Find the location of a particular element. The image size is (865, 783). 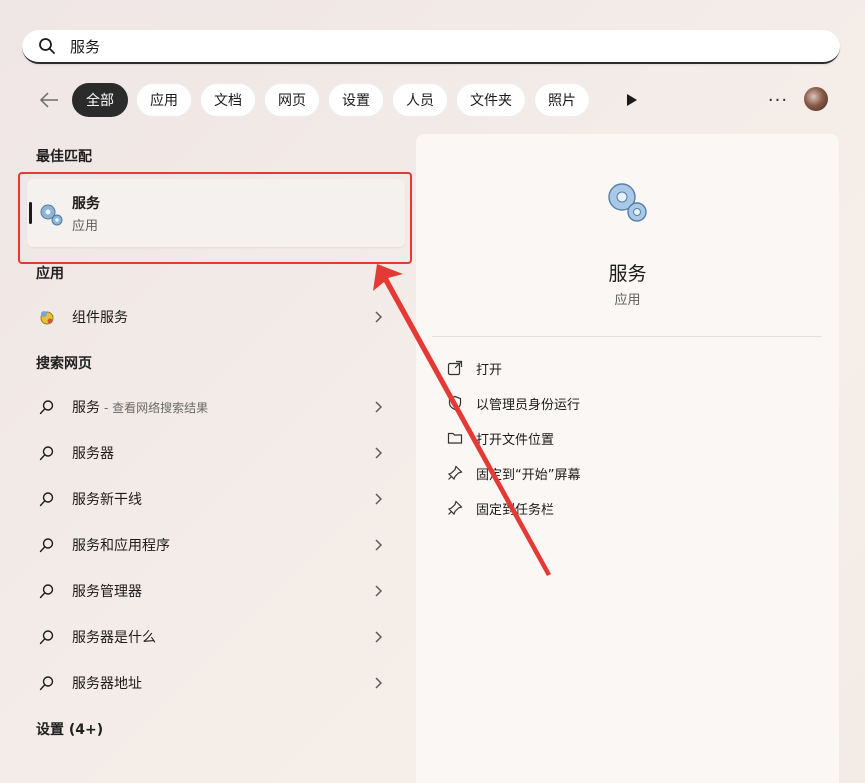

filter-folders: 文件夹 is located at coordinates (491, 100).